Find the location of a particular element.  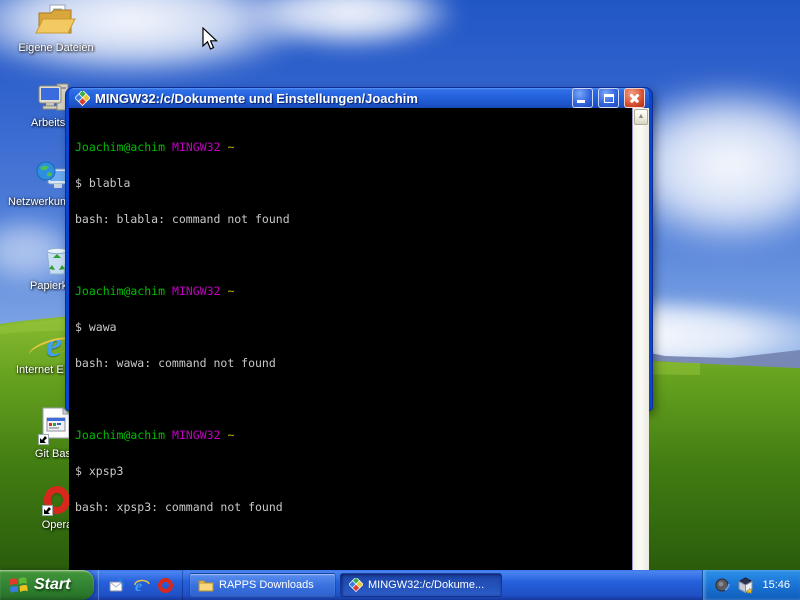

taskbar-button-rapps: RAPPS Downloads is located at coordinates (262, 585).